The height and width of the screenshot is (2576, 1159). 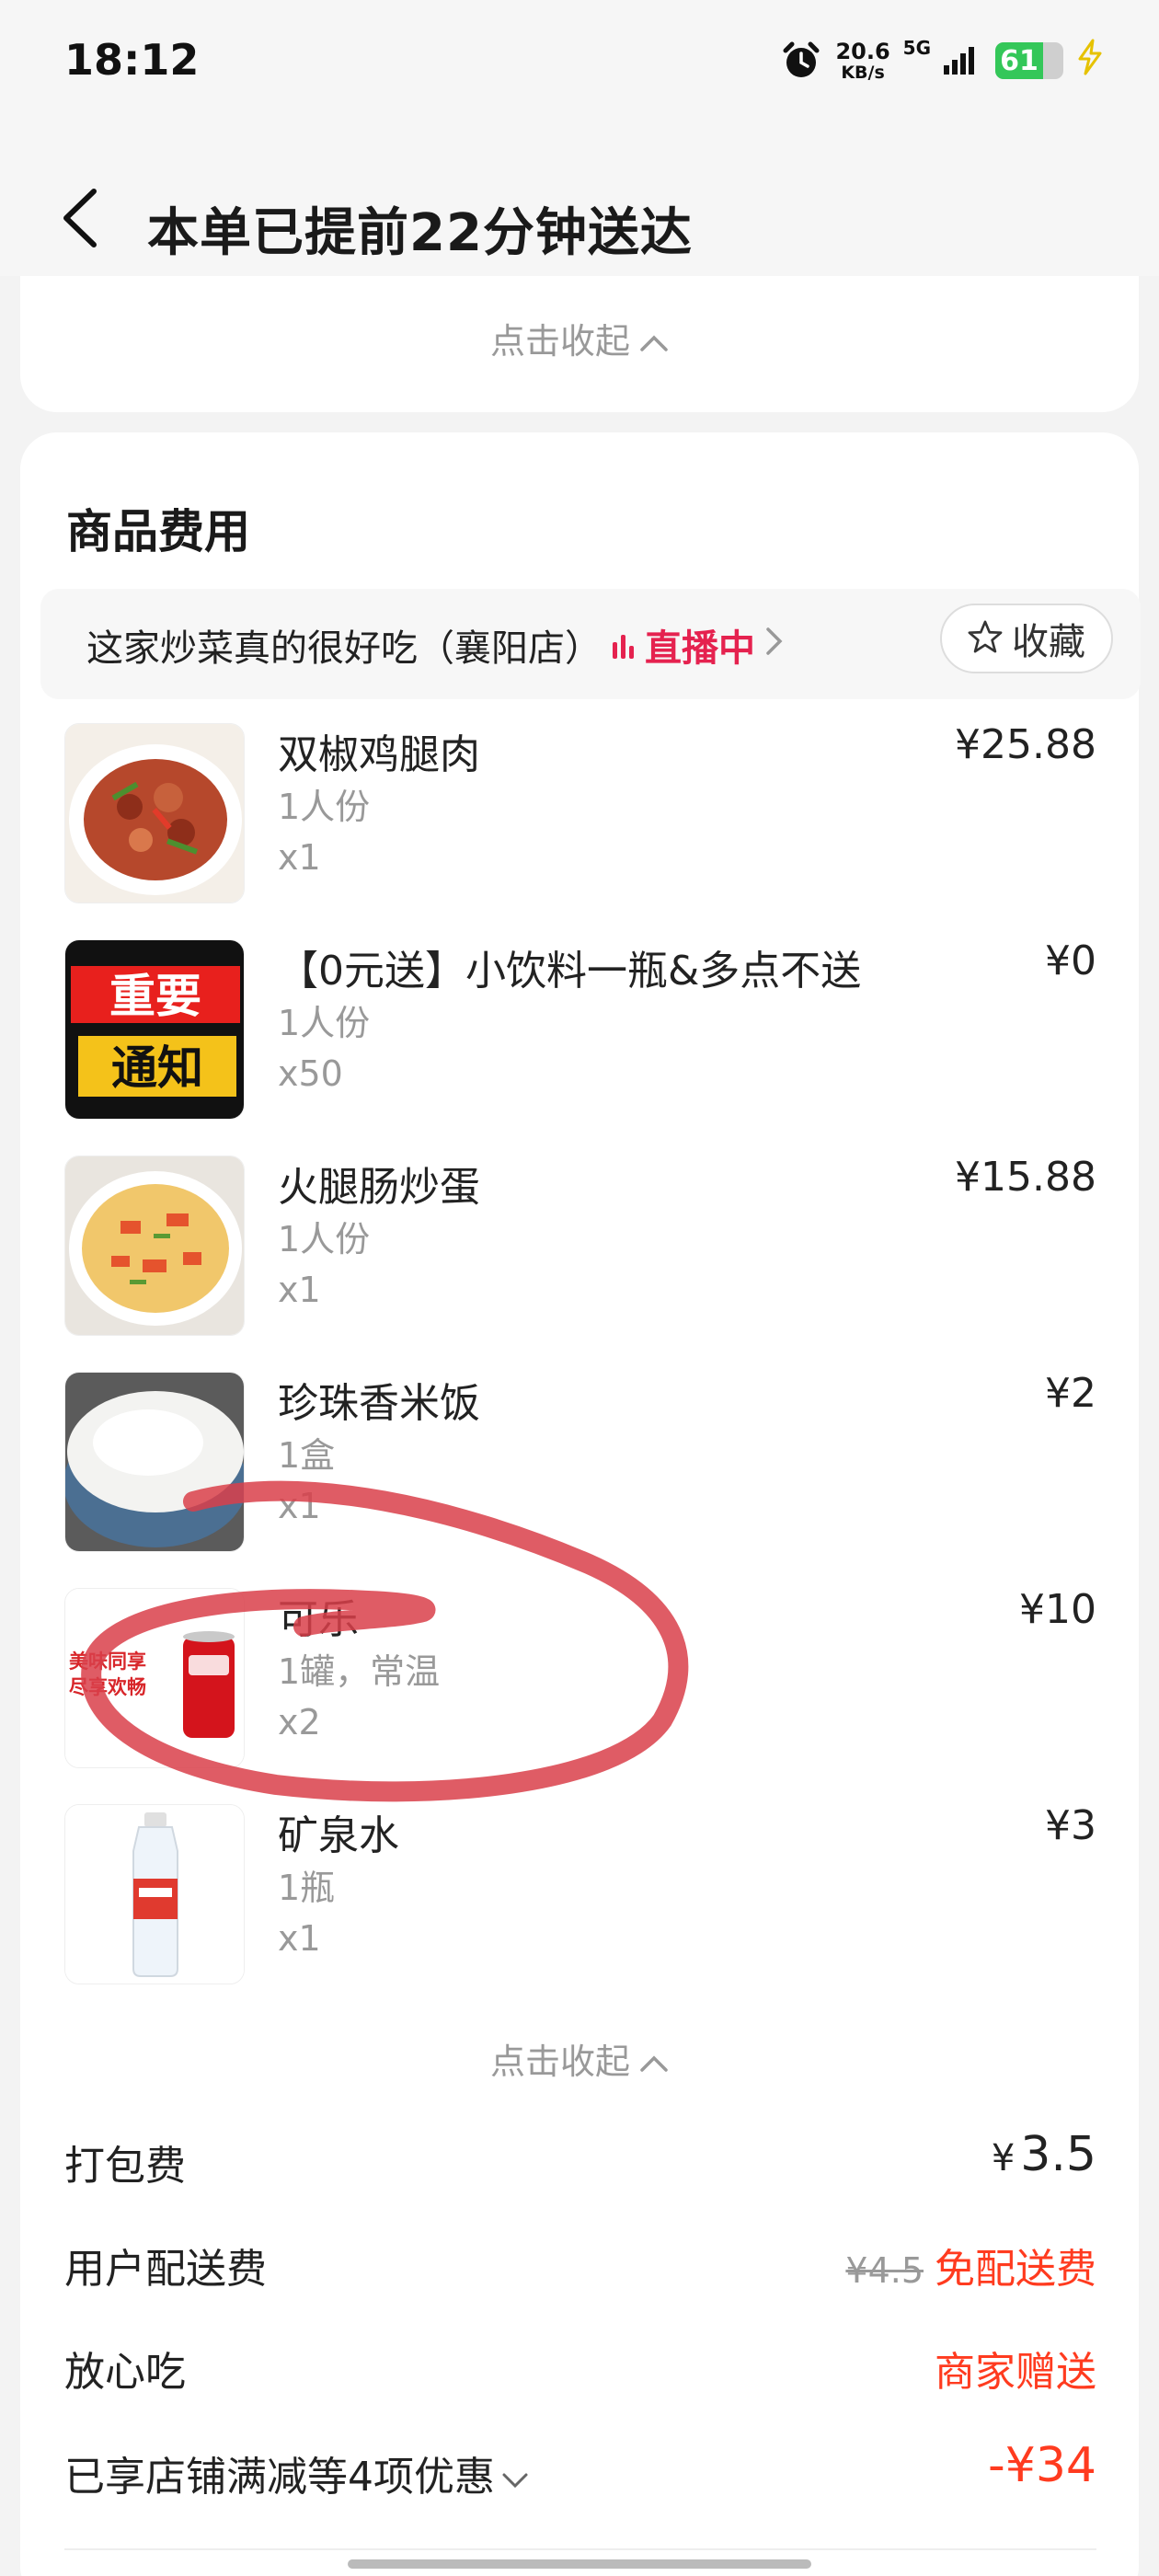 What do you see at coordinates (379, 754) in the screenshot?
I see `goods-name: 双椒鸡腿肉` at bounding box center [379, 754].